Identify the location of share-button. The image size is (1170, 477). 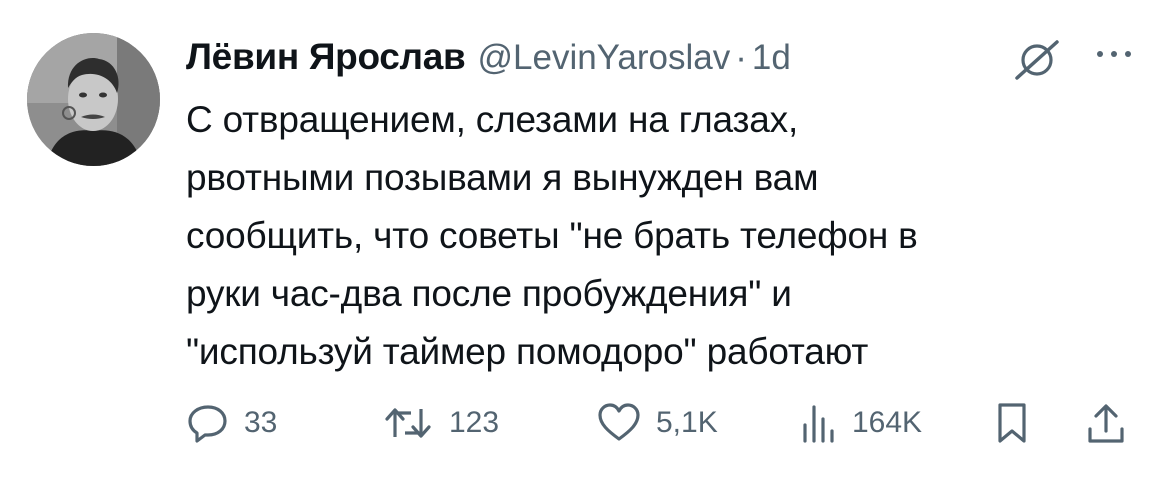
(1106, 423).